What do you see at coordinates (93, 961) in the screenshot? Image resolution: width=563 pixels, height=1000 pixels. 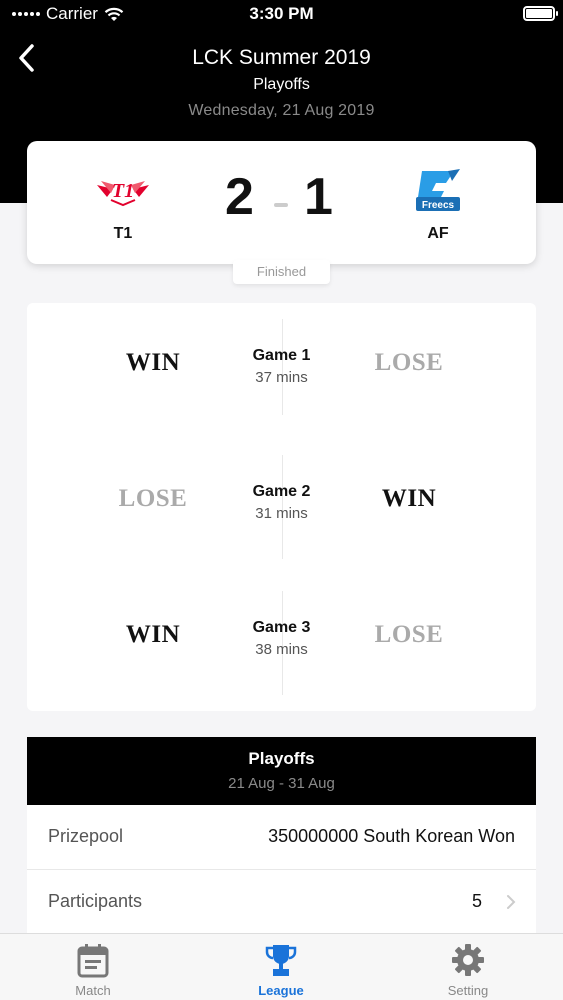 I see `calendar-icon` at bounding box center [93, 961].